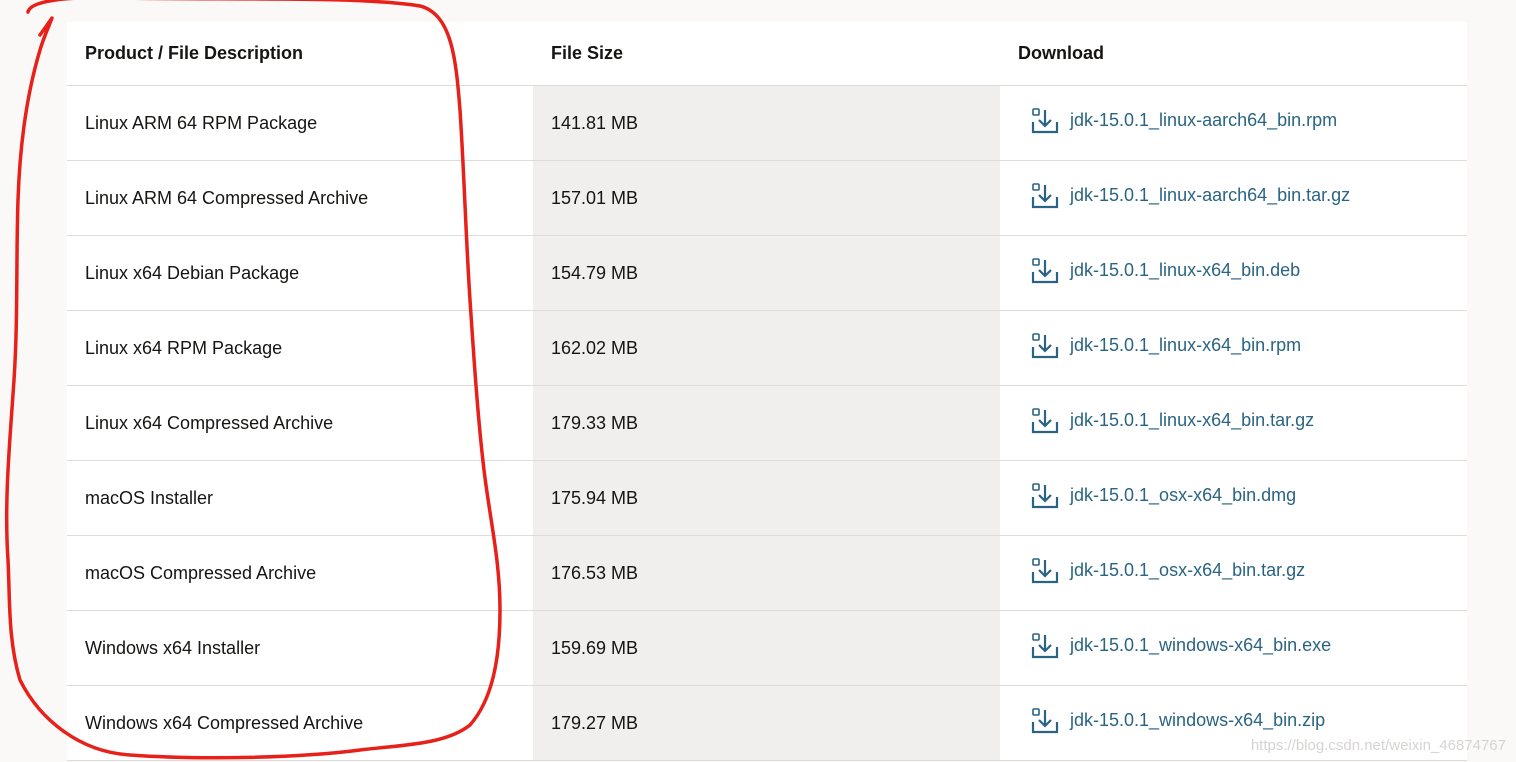 This screenshot has height=762, width=1516. What do you see at coordinates (1186, 345) in the screenshot?
I see `download-filename: jdk-15.0.1_linux-x64_bin.rpm` at bounding box center [1186, 345].